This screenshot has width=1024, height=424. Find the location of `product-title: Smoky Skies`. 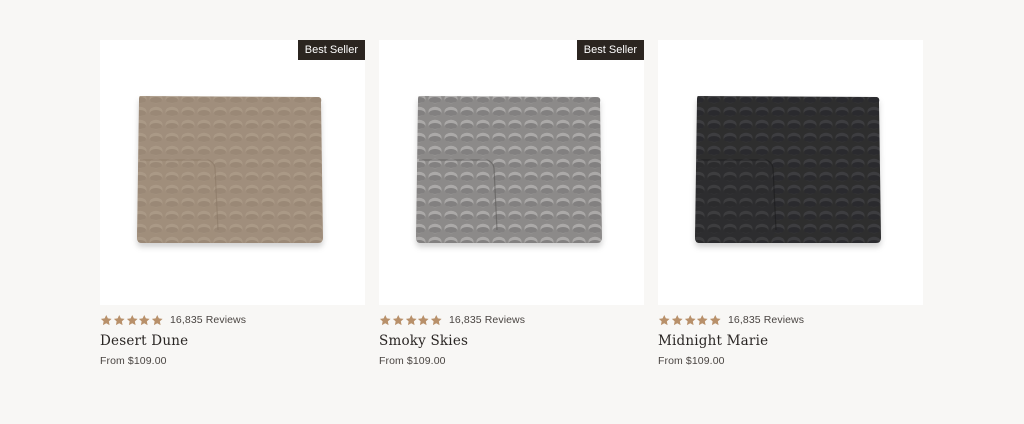

product-title: Smoky Skies is located at coordinates (511, 341).